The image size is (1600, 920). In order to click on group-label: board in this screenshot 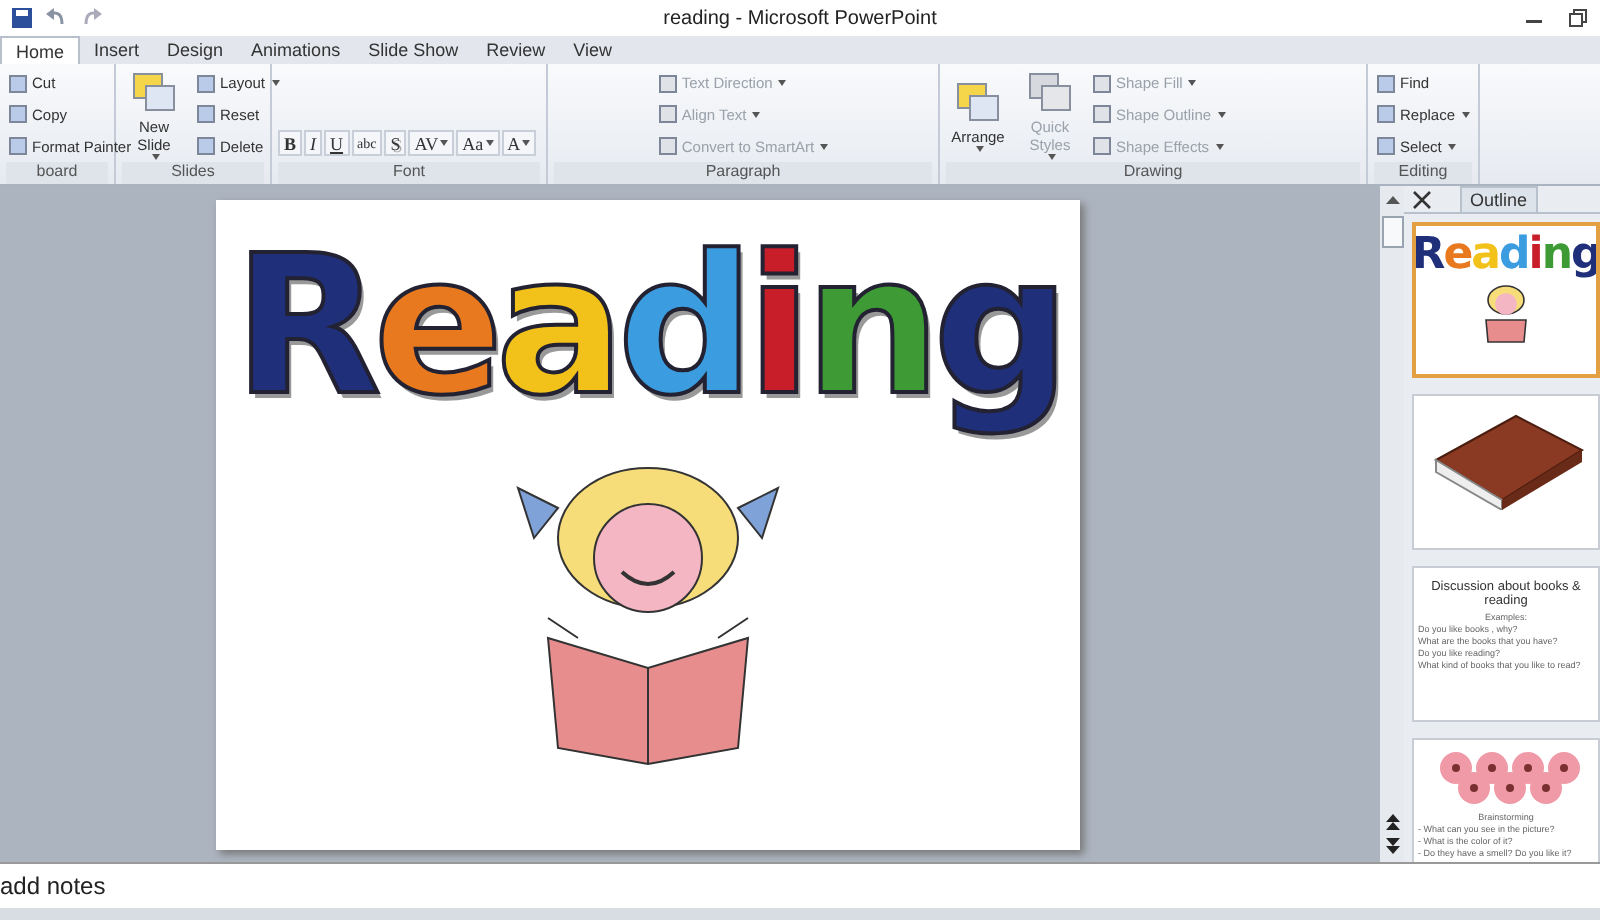, I will do `click(57, 173)`.